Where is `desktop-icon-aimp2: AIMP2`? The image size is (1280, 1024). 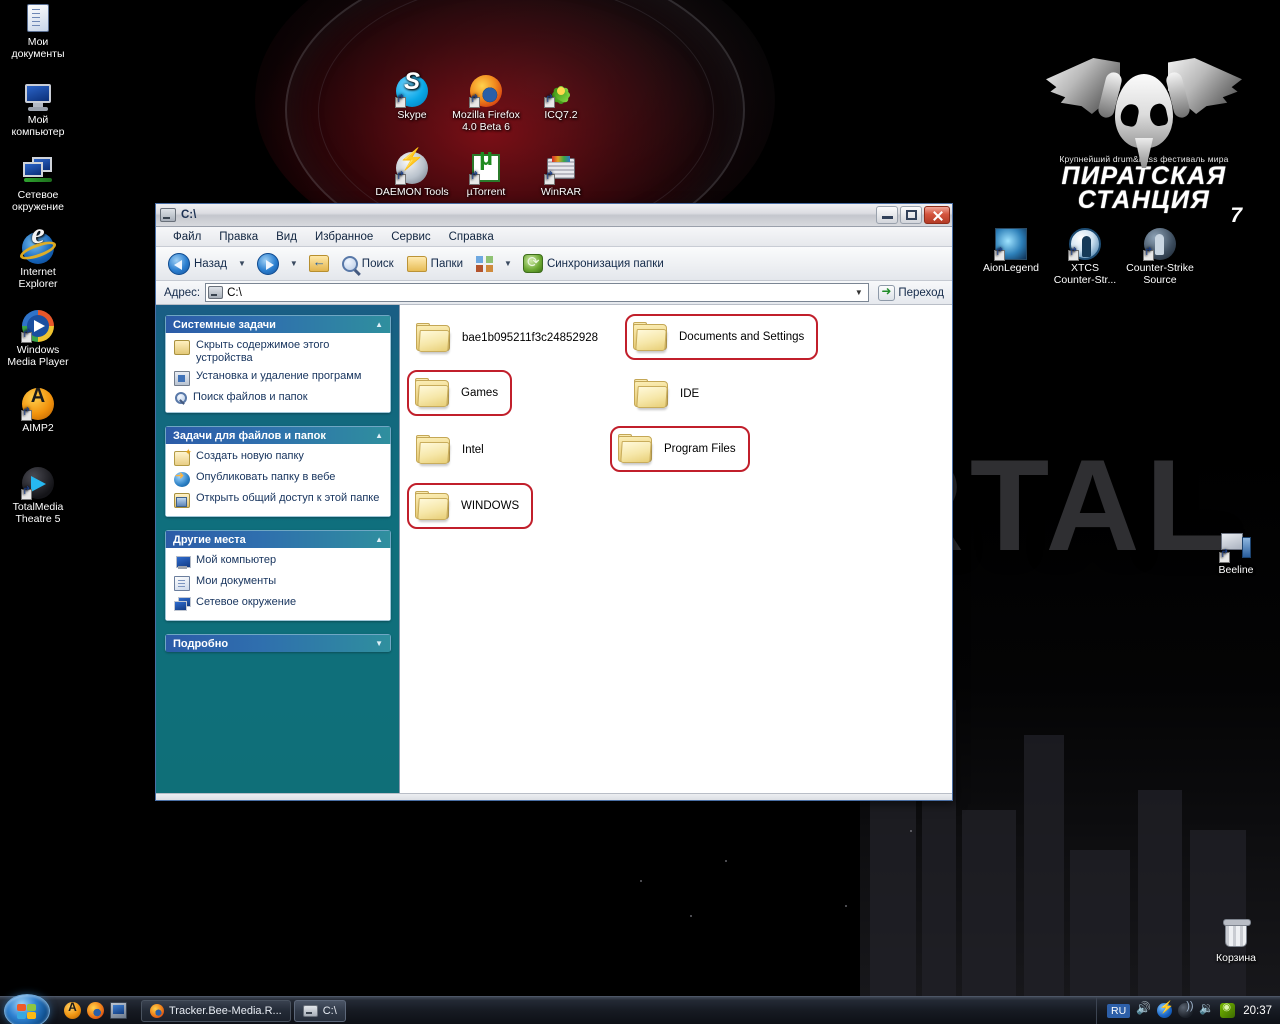 desktop-icon-aimp2: AIMP2 is located at coordinates (38, 411).